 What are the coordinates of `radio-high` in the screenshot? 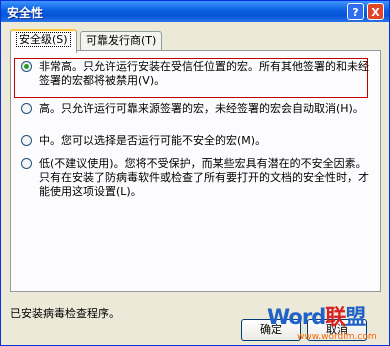 It's located at (26, 108).